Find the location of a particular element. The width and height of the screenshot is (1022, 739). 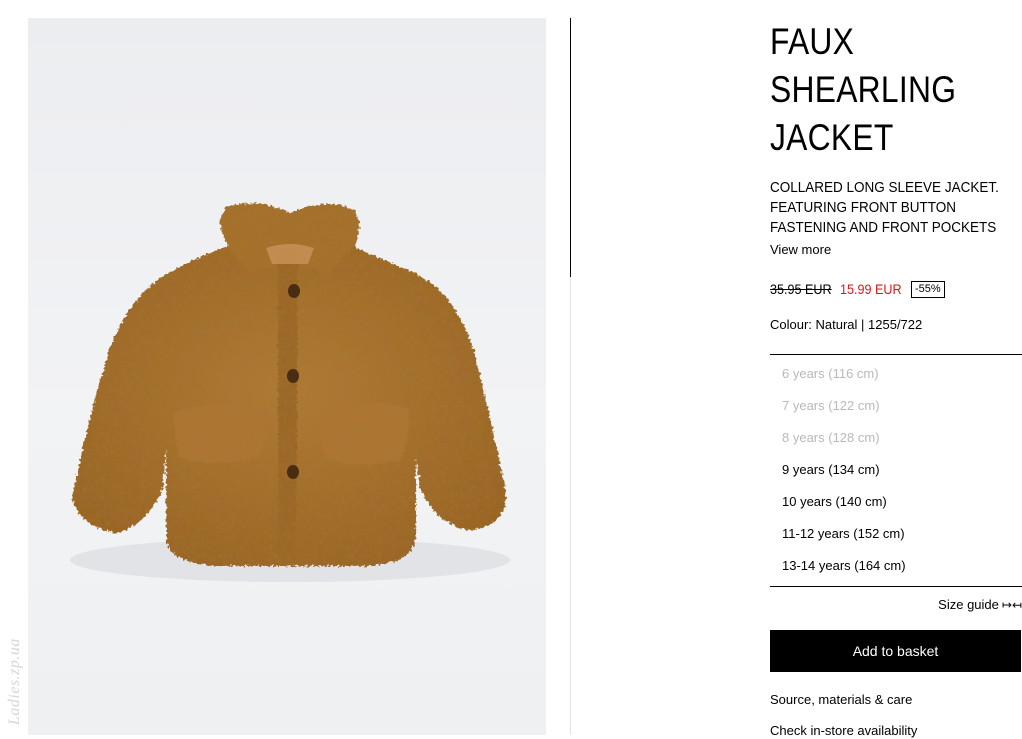

size-option: 13-14 years (164 cm) is located at coordinates (896, 566).